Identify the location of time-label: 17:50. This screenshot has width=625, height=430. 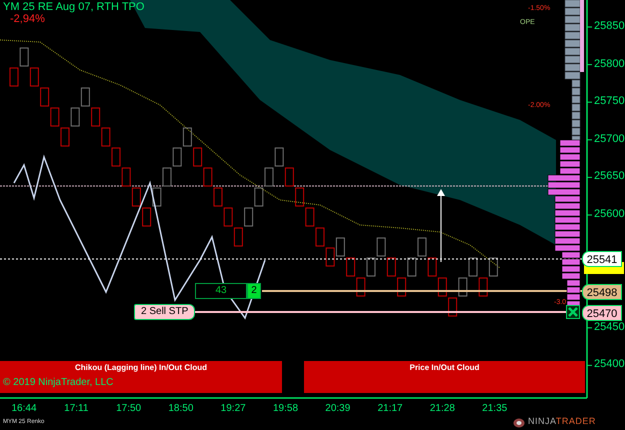
(128, 408).